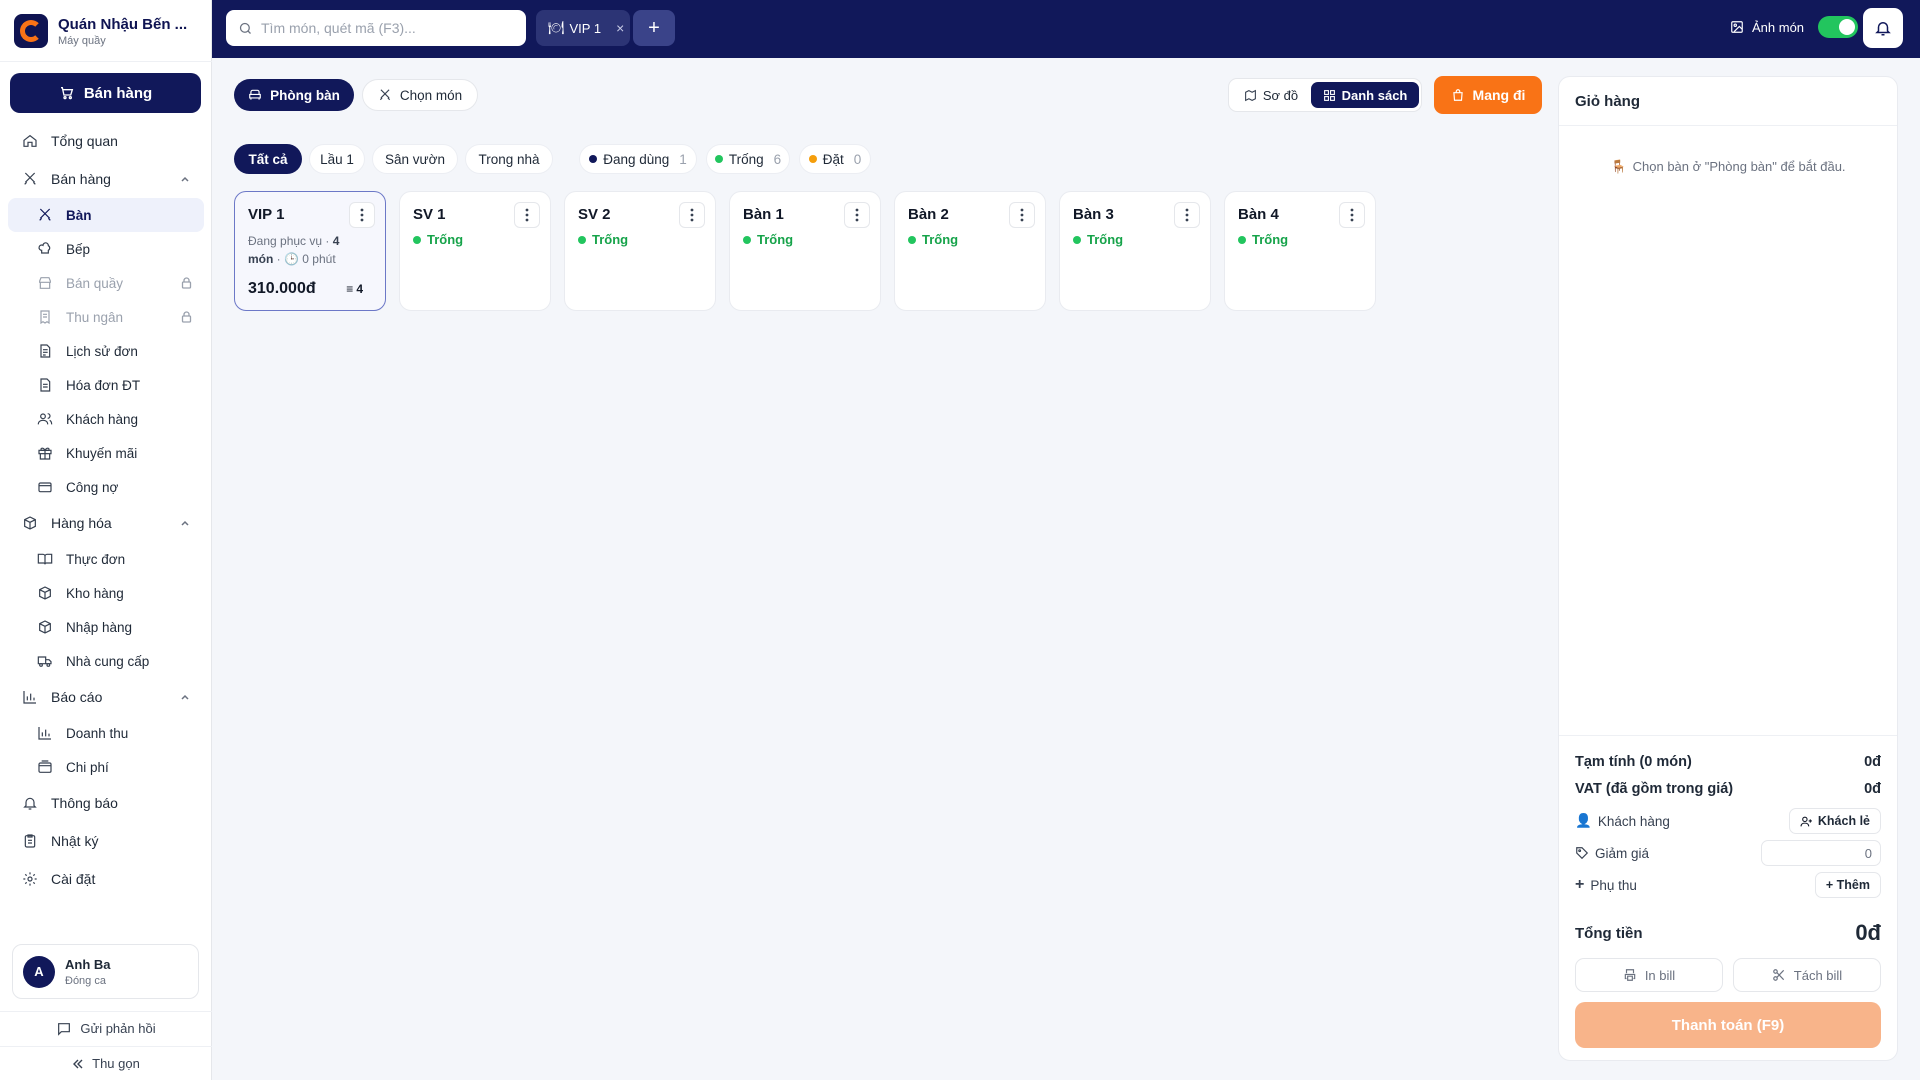  What do you see at coordinates (1105, 239) in the screenshot?
I see `table-status-label: Trống` at bounding box center [1105, 239].